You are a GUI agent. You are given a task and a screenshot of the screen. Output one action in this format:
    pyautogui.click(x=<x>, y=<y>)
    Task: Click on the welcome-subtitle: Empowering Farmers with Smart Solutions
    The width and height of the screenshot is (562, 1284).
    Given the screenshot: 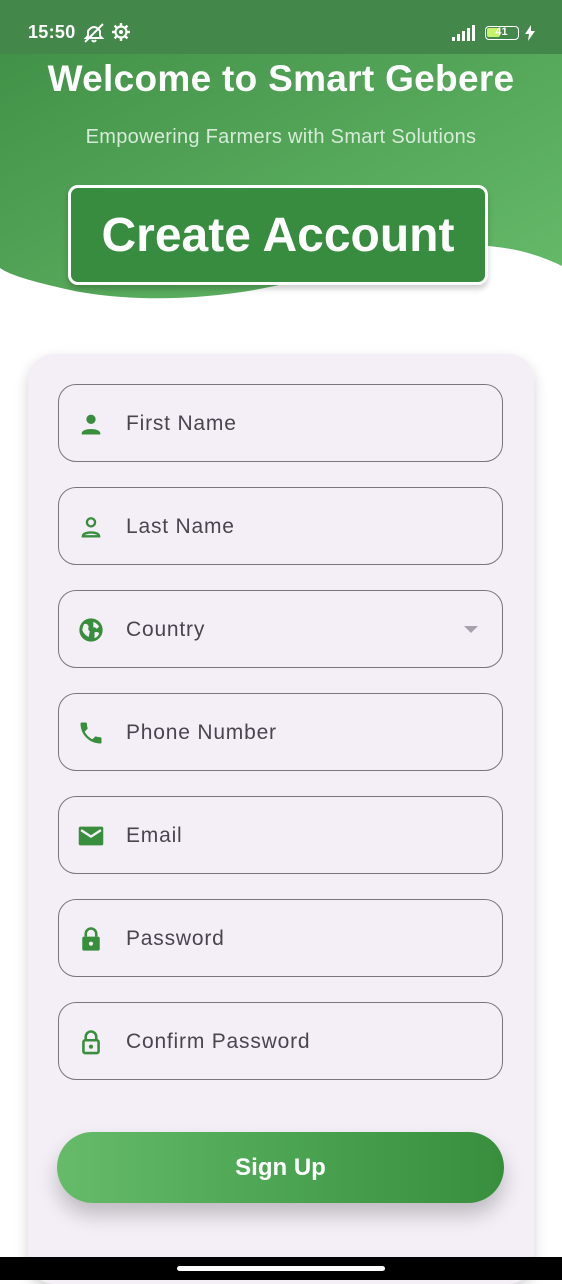 What is the action you would take?
    pyautogui.click(x=281, y=137)
    